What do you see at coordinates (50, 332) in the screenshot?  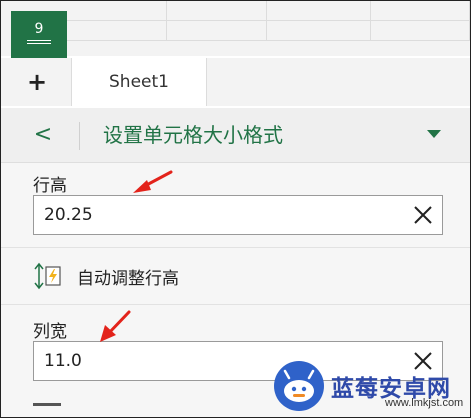 I see `column-width-label: 列宽` at bounding box center [50, 332].